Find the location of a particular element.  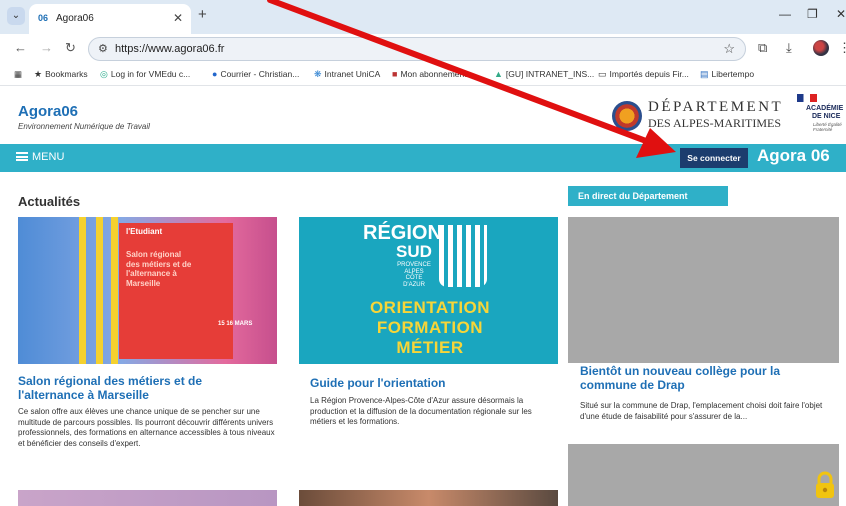

bookmark-item: ■ Mon abonnement is located at coordinates (429, 74).